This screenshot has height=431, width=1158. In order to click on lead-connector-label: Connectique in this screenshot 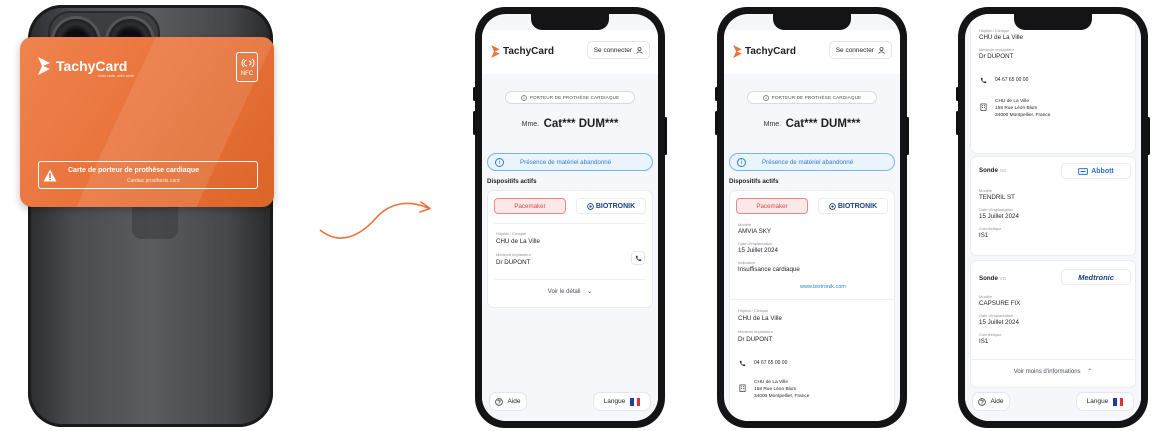, I will do `click(990, 334)`.